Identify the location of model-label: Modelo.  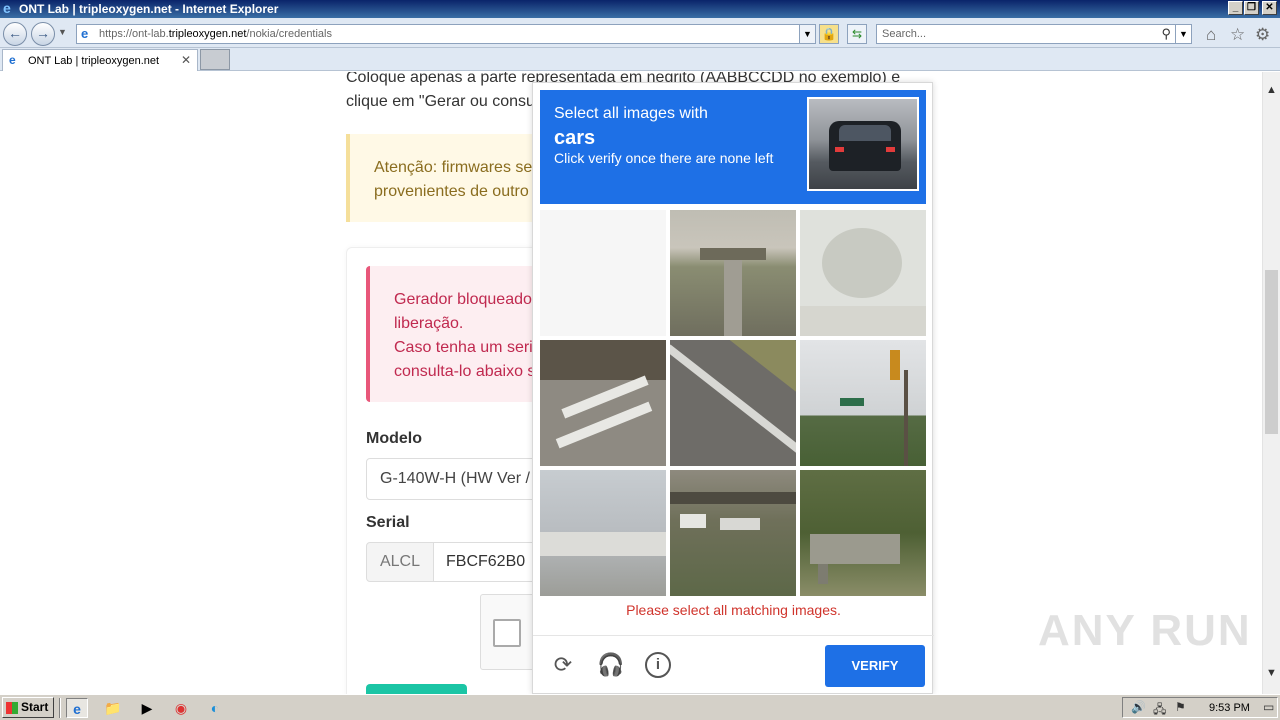
(394, 438).